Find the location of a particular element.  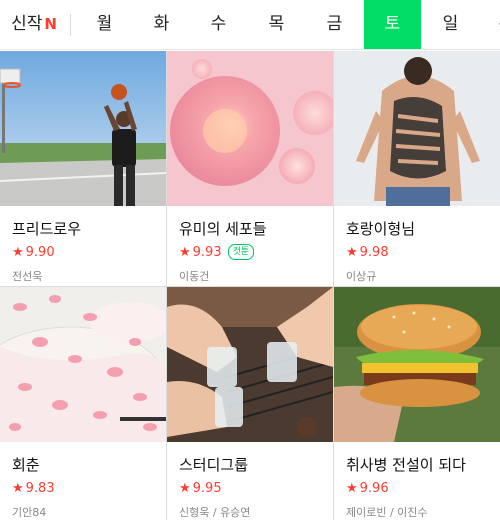

tab-friday: 금 is located at coordinates (334, 24).